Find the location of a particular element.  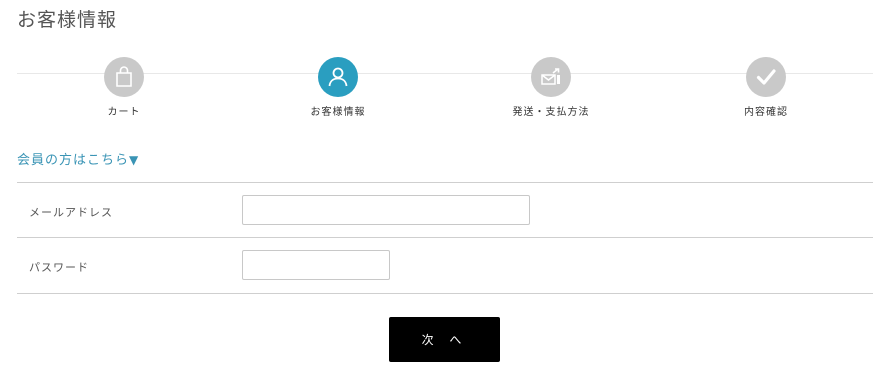

step-confirm: 内容確認 is located at coordinates (766, 87).